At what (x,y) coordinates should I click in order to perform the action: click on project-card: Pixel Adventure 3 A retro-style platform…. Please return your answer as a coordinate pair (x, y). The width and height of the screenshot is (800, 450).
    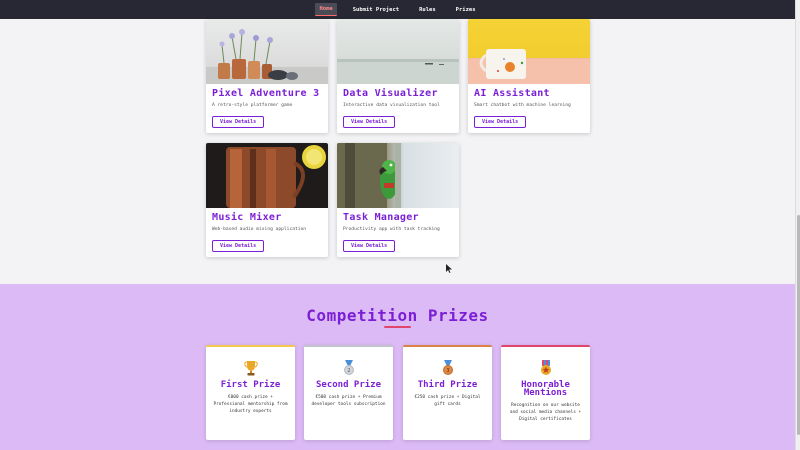
    Looking at the image, I should click on (267, 76).